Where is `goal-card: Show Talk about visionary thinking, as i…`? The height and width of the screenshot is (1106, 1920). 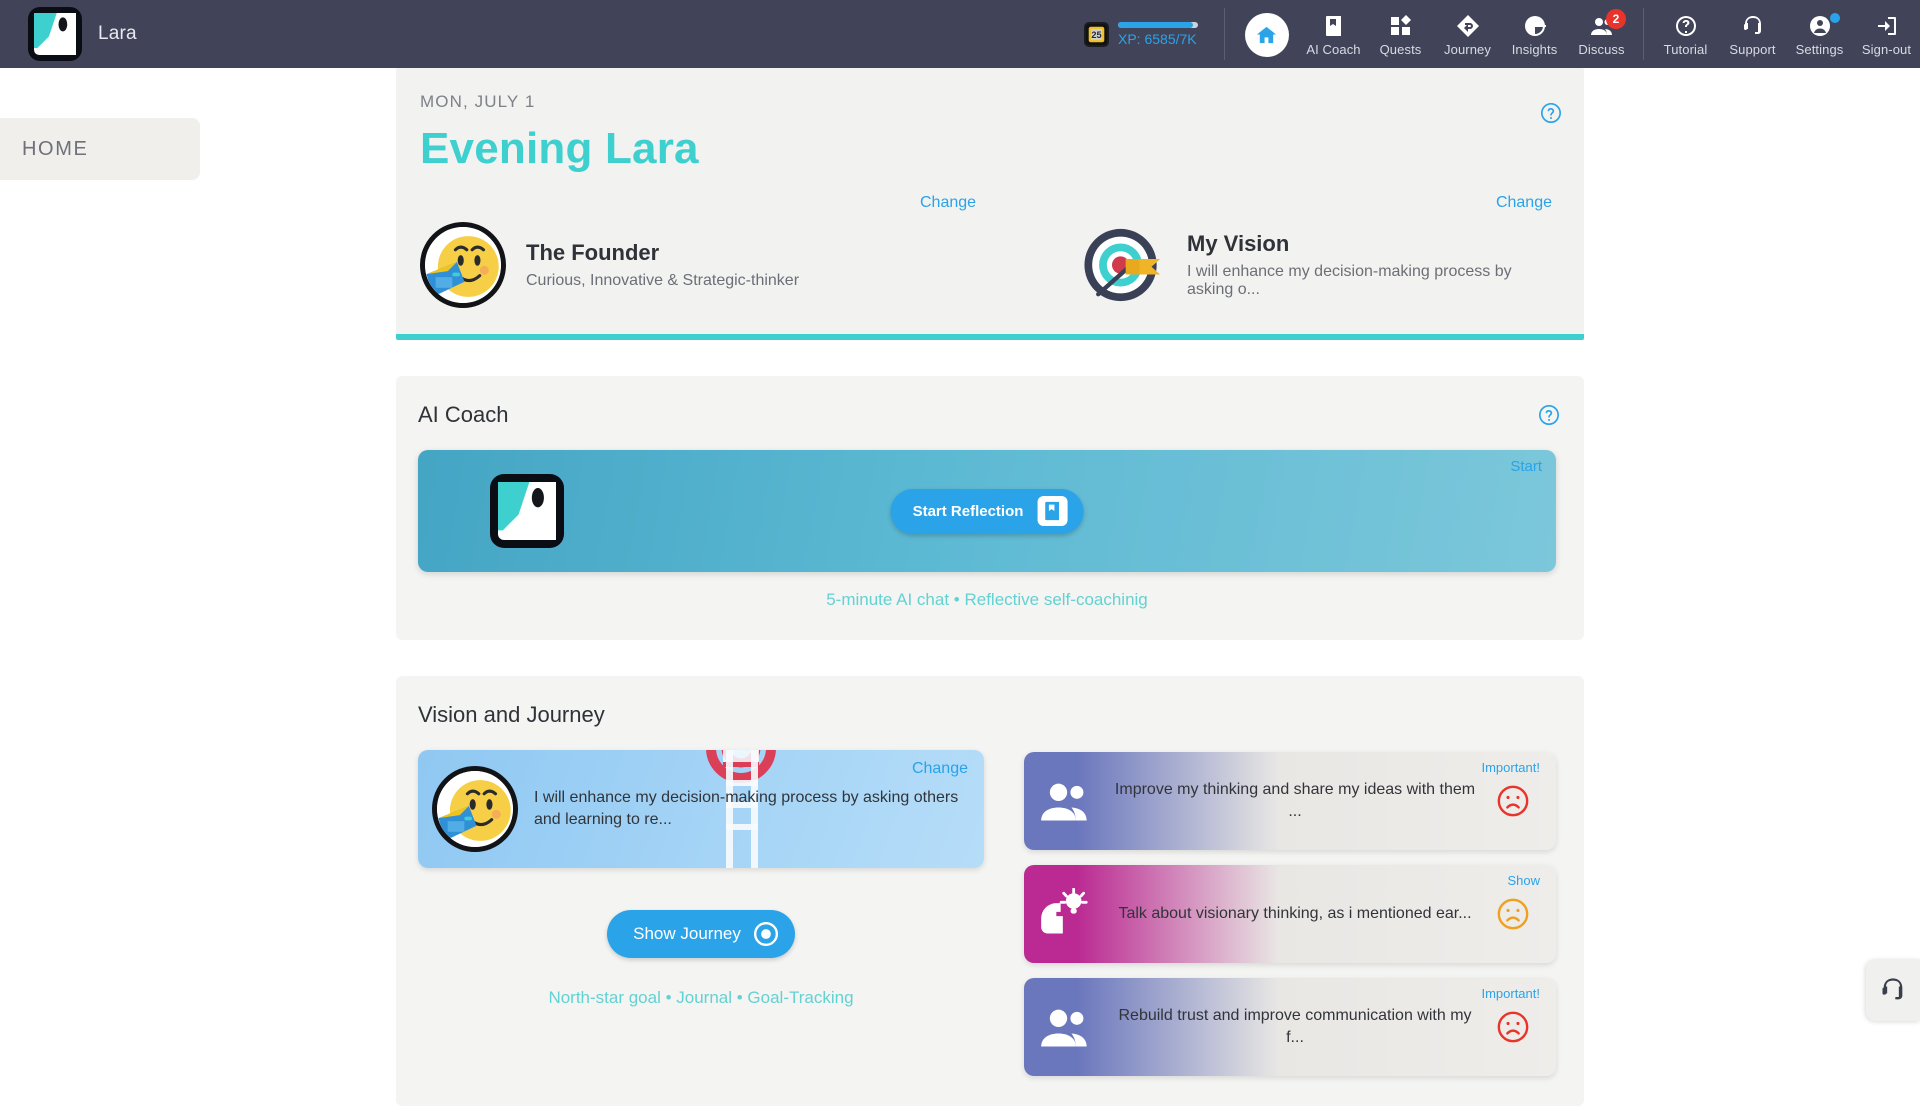 goal-card: Show Talk about visionary thinking, as i… is located at coordinates (1290, 914).